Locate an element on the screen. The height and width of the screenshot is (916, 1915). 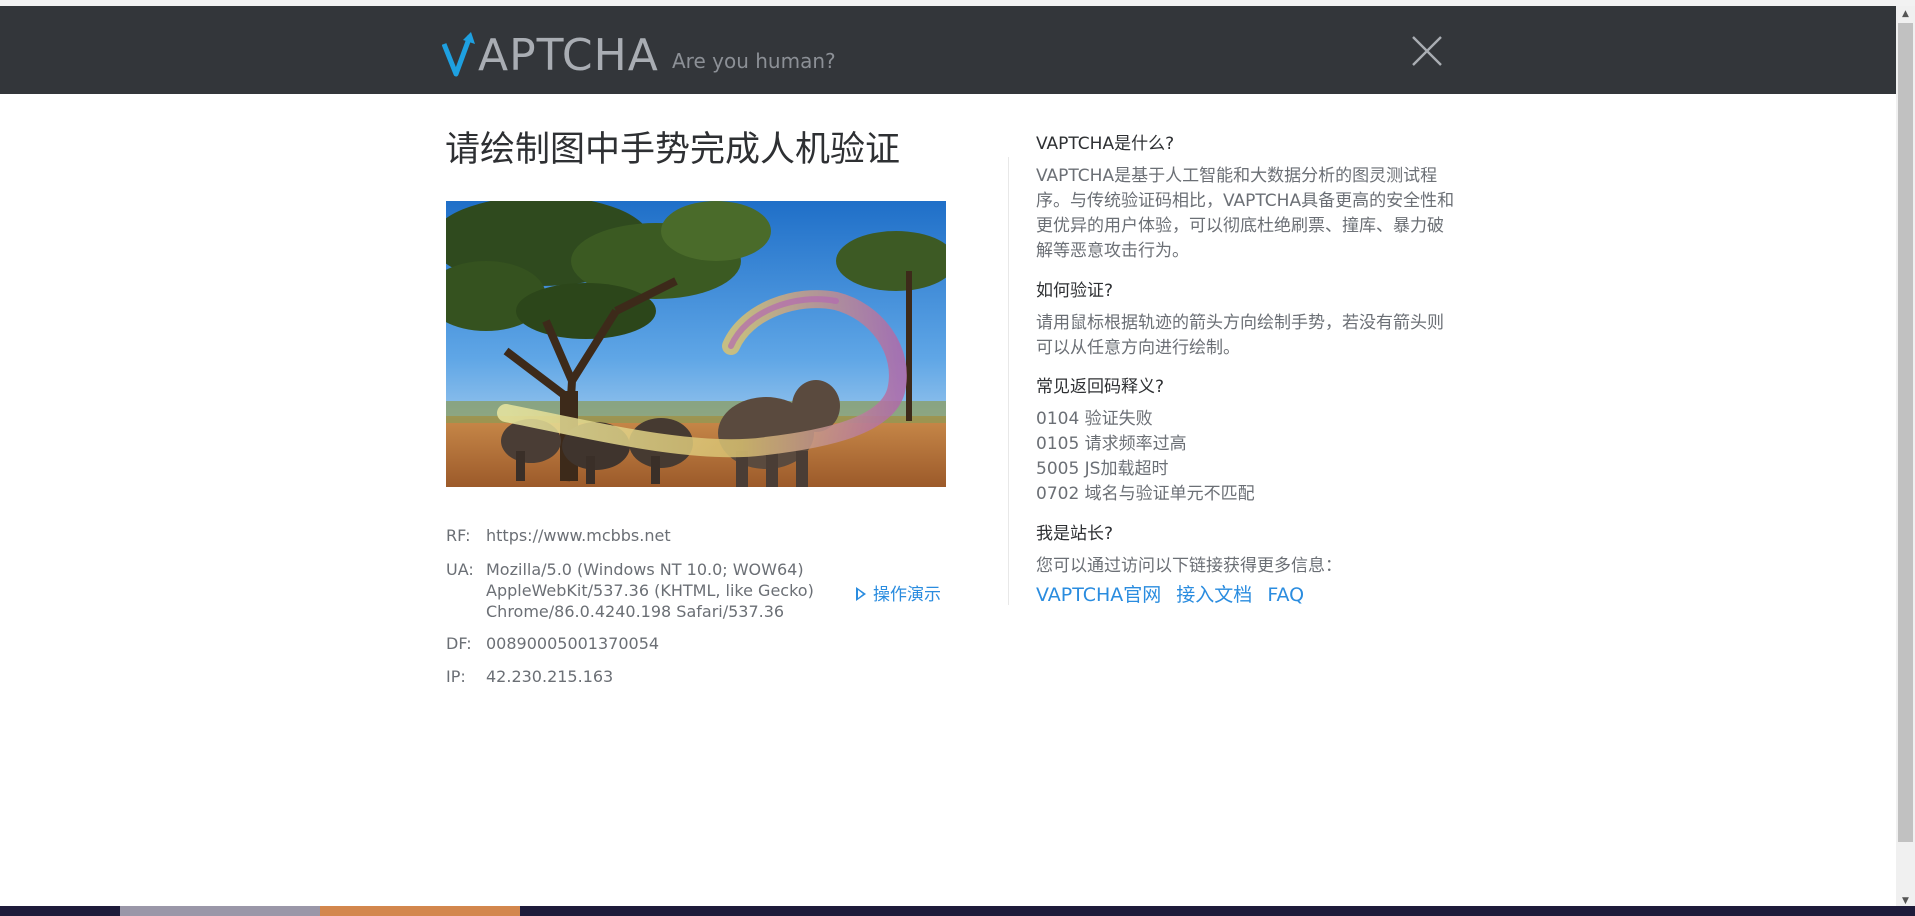
return-code-item: 5005 JS加载超时 is located at coordinates (1102, 469).